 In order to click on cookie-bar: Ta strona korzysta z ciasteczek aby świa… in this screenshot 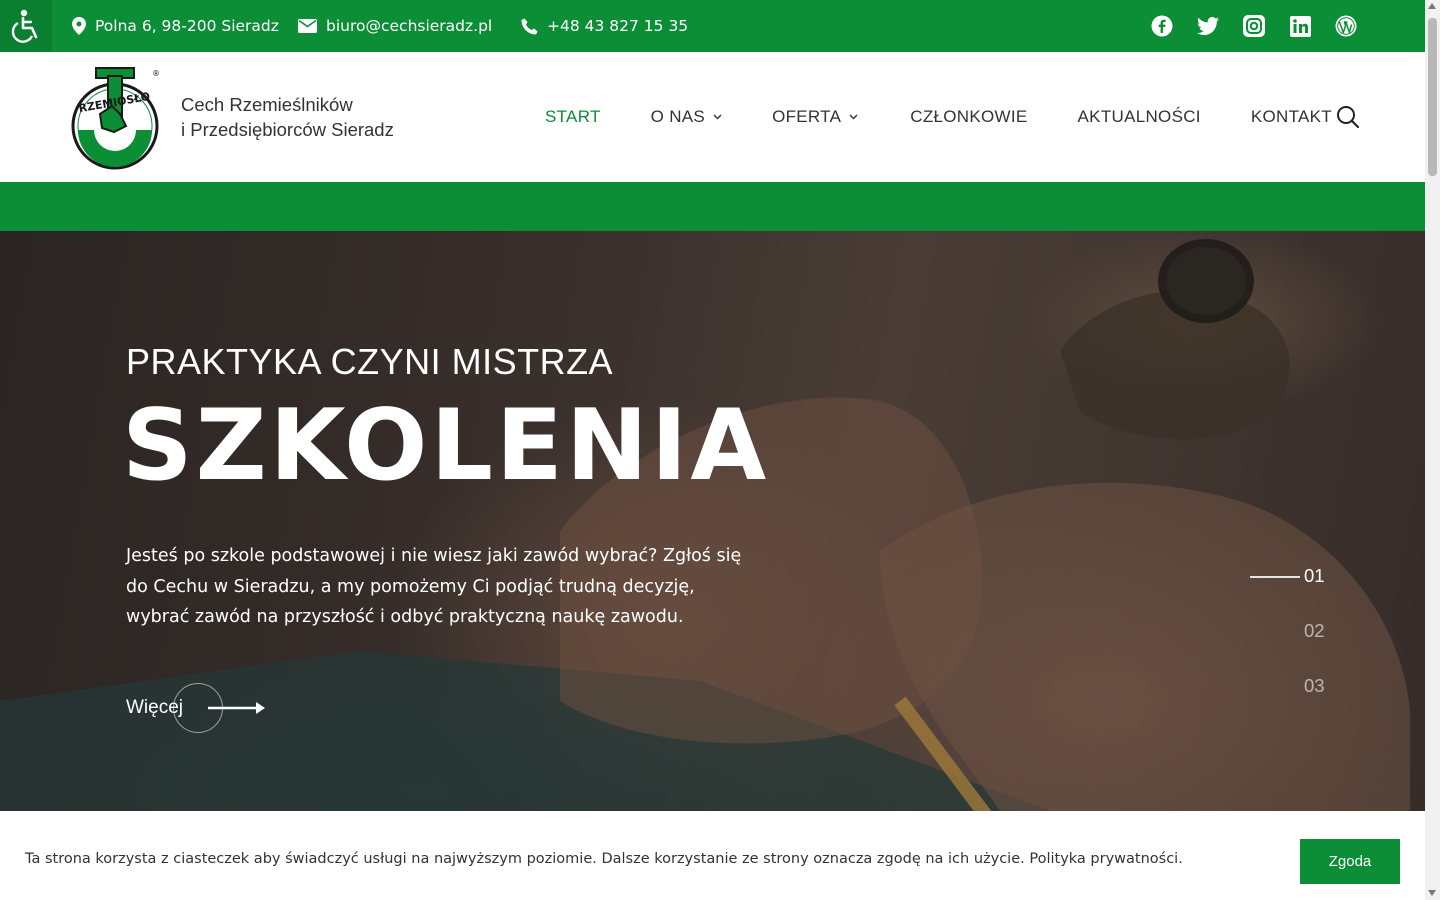, I will do `click(712, 855)`.